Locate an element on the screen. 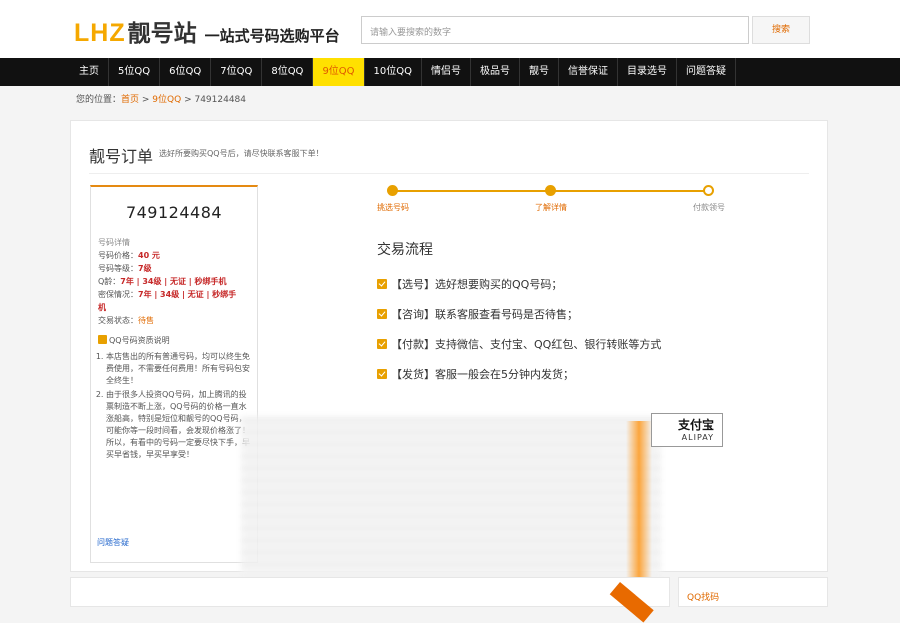 The width and height of the screenshot is (900, 623). breadcrumb: 您的位置：首页 > 9位QQ > 749124484 is located at coordinates (161, 98).